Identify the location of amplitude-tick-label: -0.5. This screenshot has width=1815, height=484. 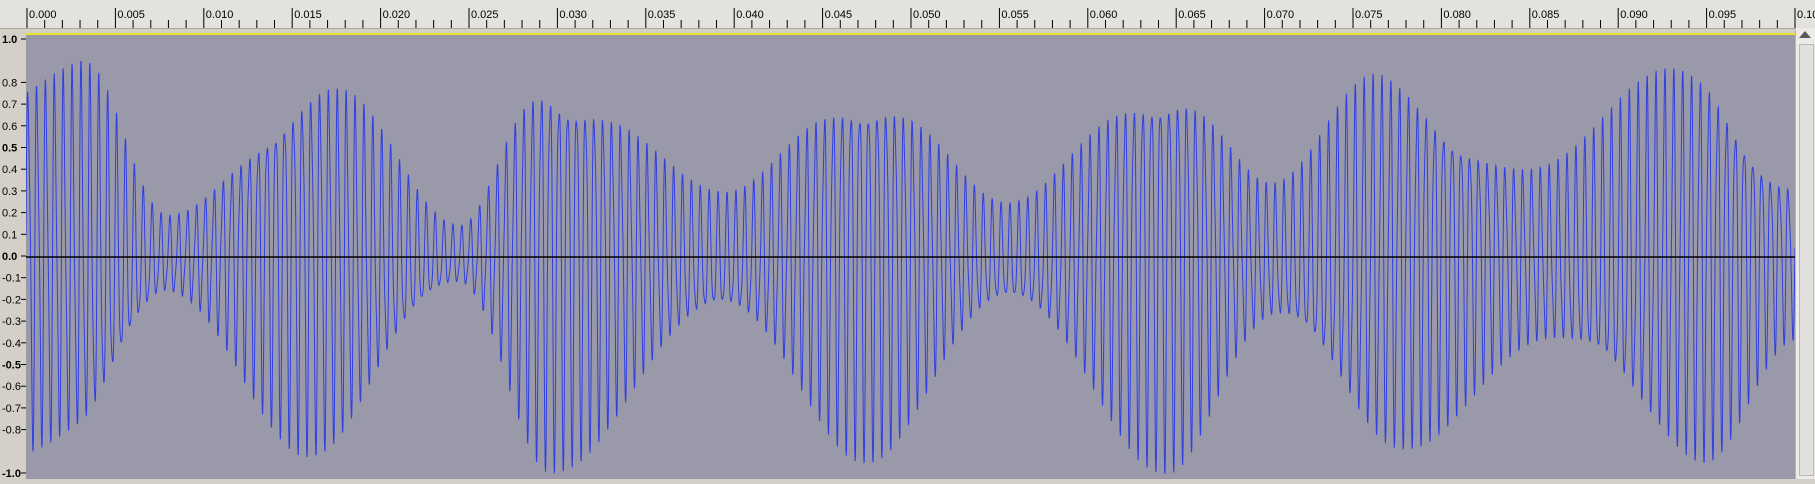
(11, 366).